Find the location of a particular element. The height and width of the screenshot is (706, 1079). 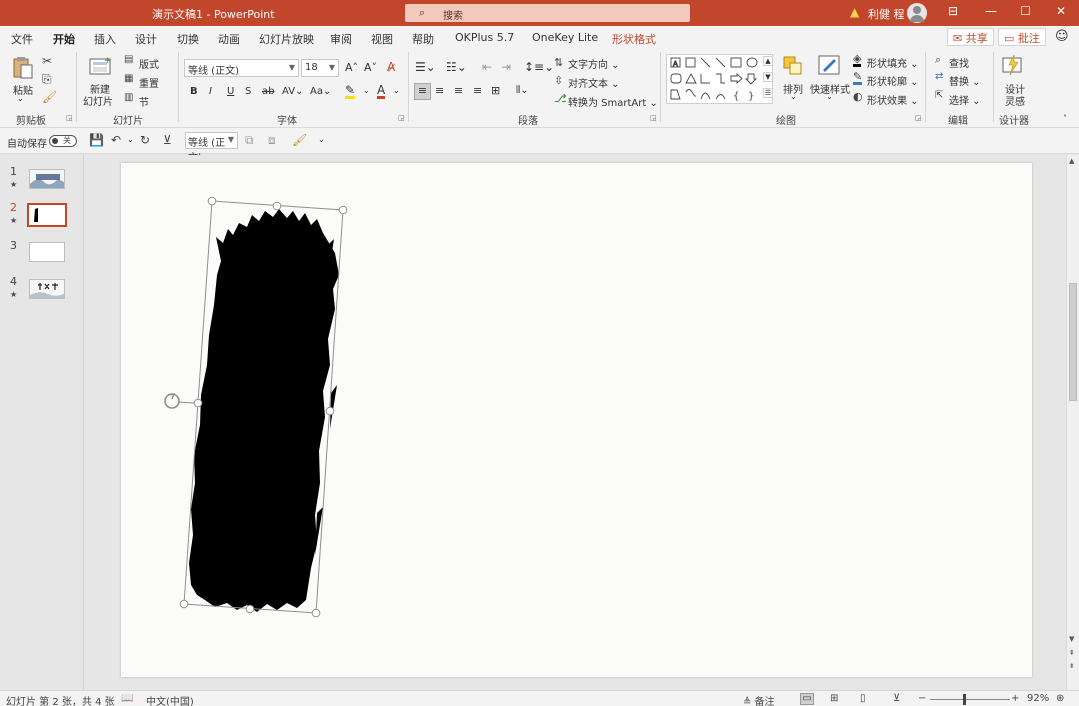

qat-font-select: 等线 (正文) ▼ is located at coordinates (211, 148).